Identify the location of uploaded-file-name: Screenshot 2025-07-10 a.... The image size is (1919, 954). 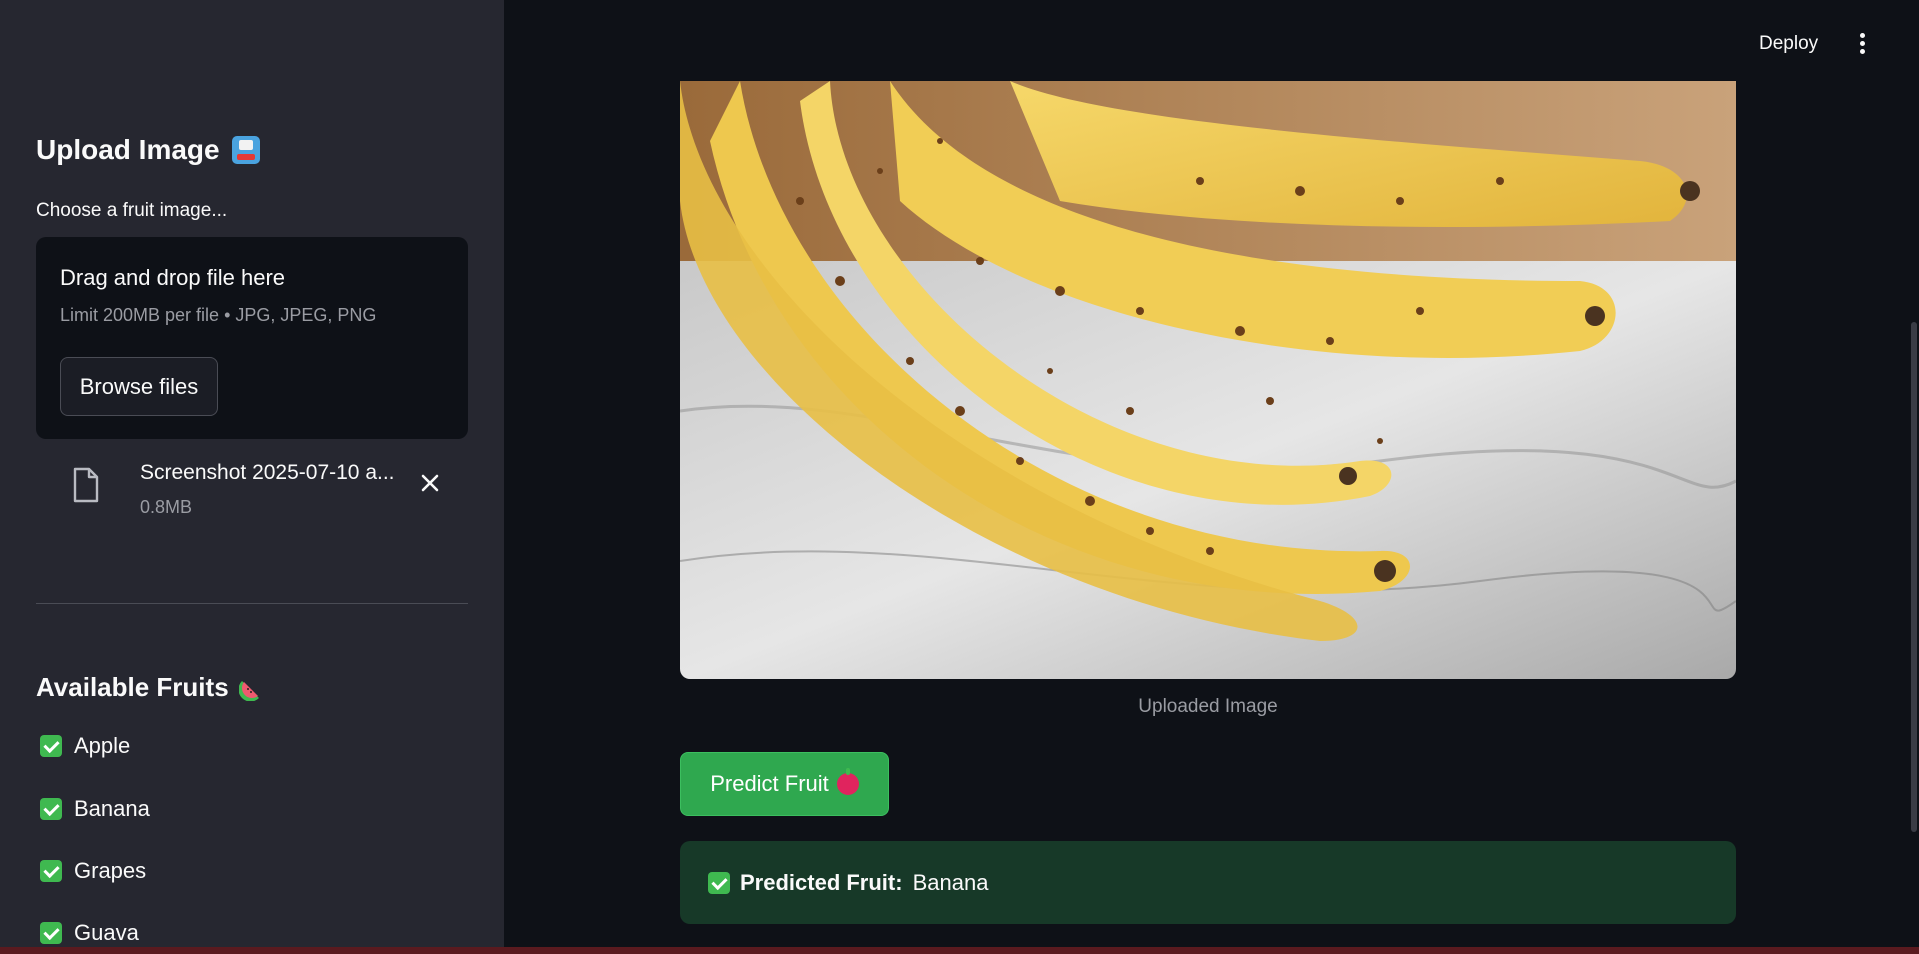
(267, 472).